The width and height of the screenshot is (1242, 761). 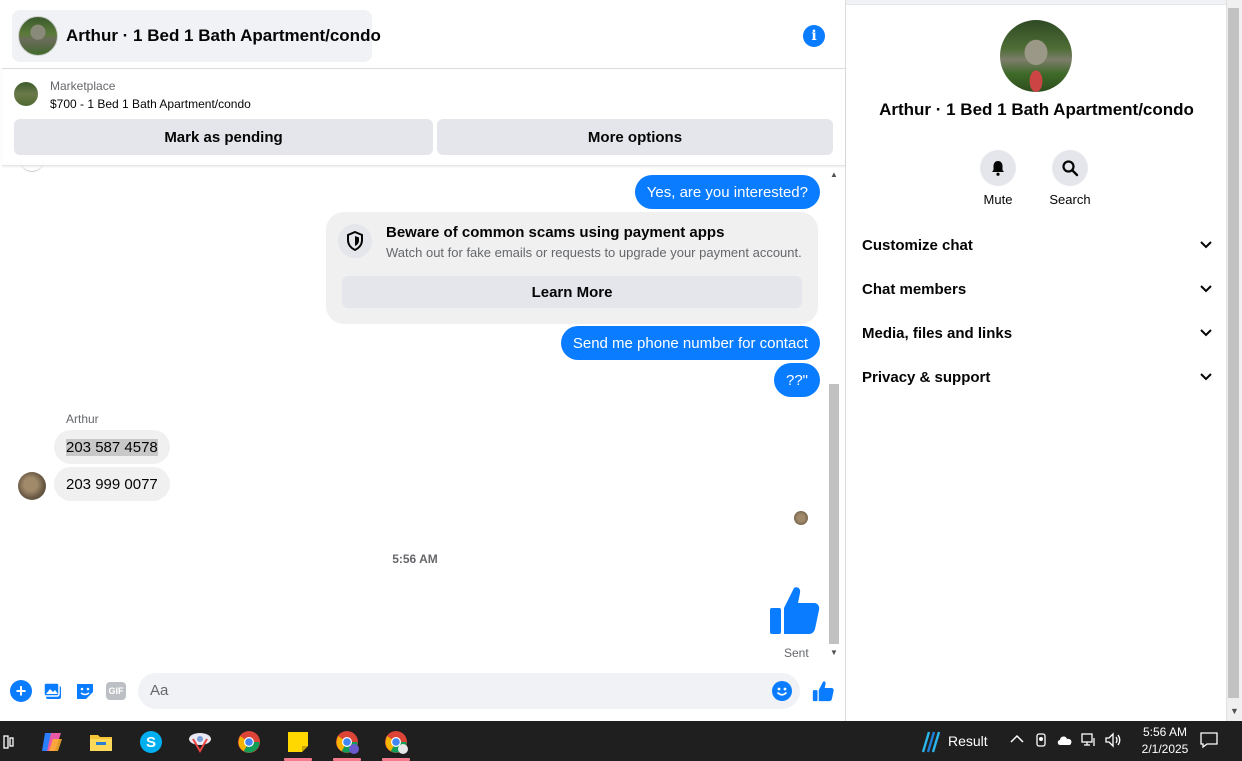 I want to click on bell-icon, so click(x=998, y=168).